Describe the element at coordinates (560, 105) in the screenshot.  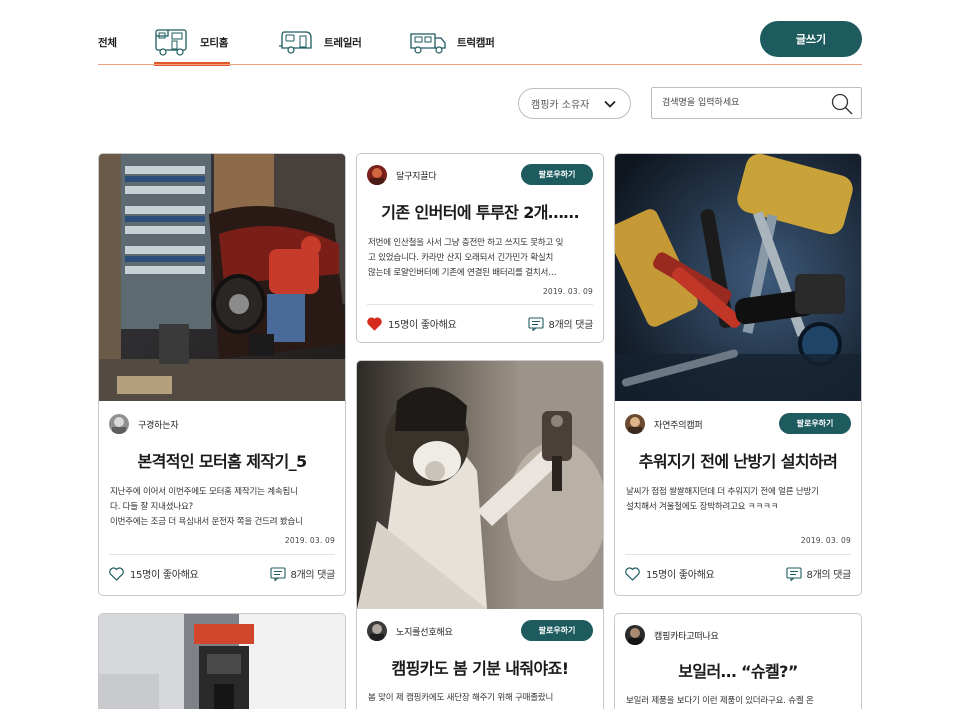
I see `owner-type-select-value: 캠핑카 소유자` at that location.